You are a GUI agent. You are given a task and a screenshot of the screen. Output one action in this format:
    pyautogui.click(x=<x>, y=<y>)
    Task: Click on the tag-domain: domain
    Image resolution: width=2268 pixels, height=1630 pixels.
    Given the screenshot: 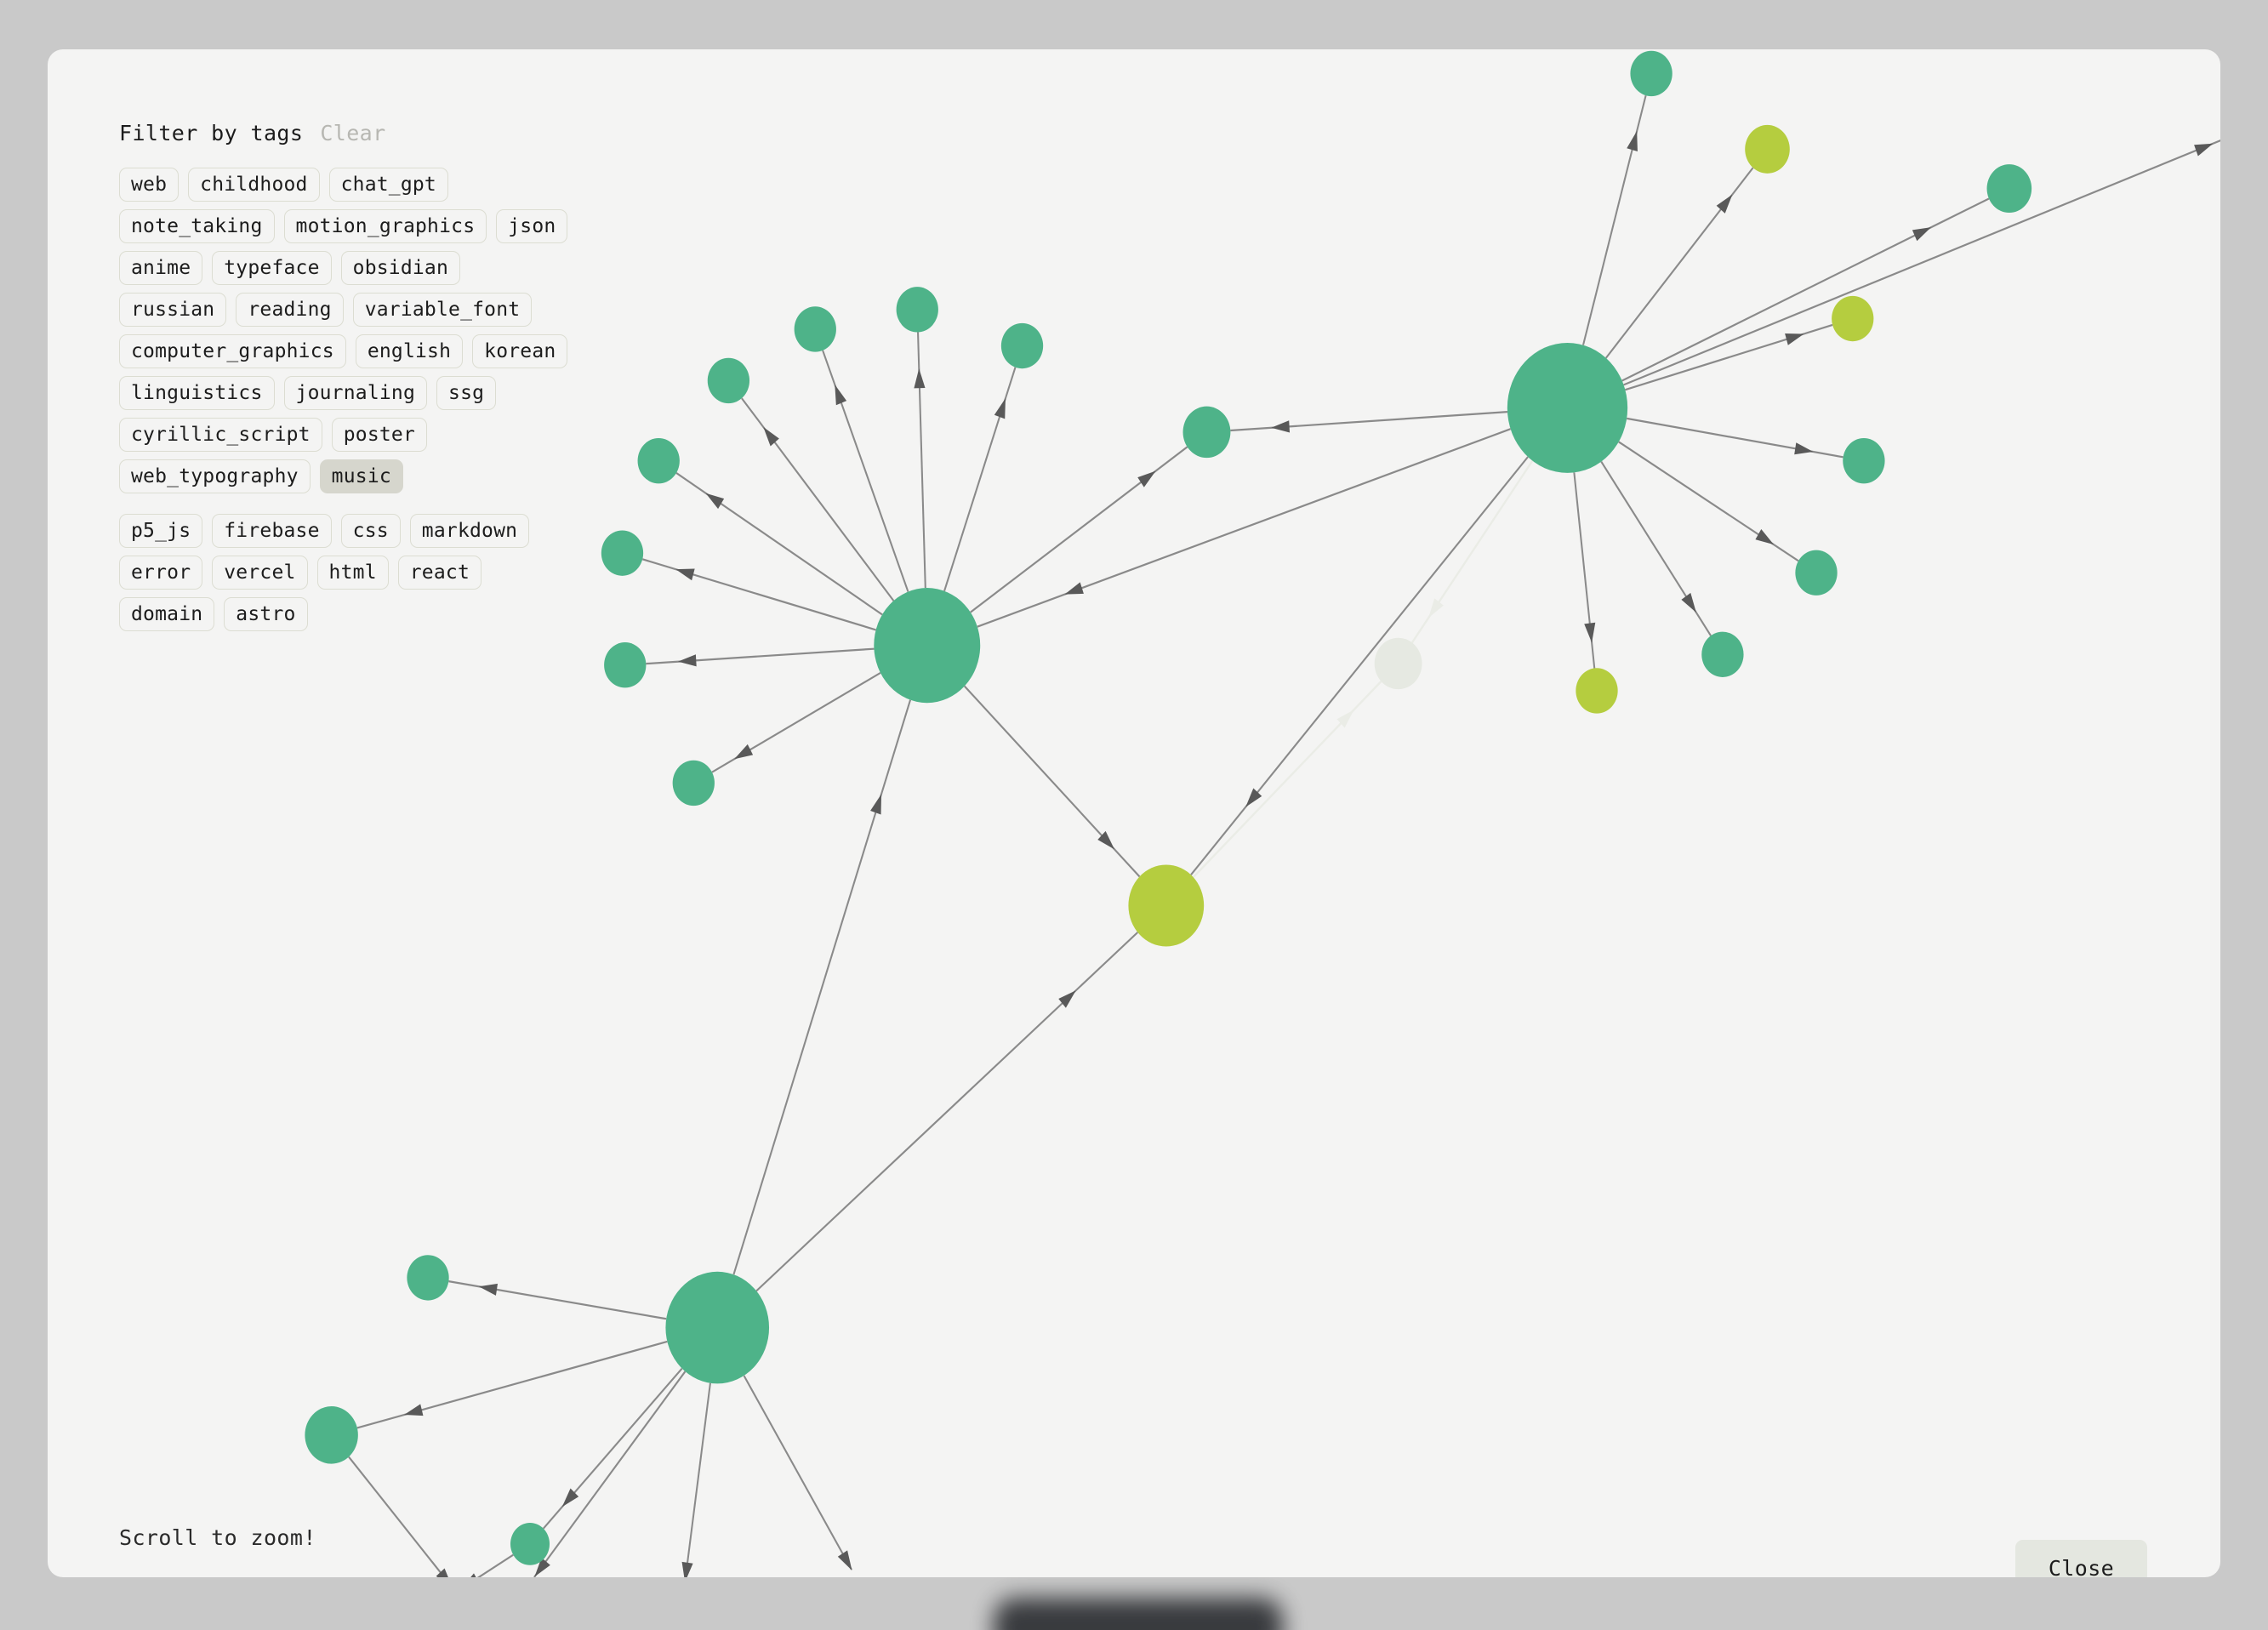 What is the action you would take?
    pyautogui.click(x=167, y=614)
    